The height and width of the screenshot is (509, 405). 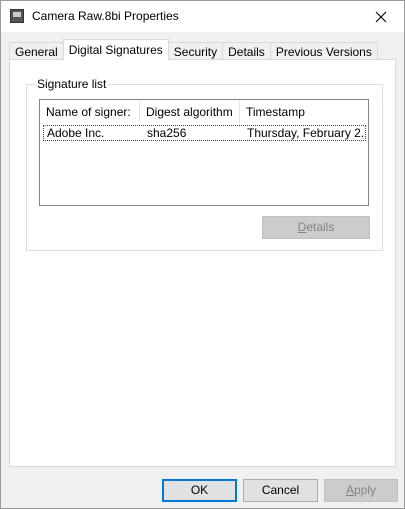 I want to click on tab-general: General, so click(x=36, y=51).